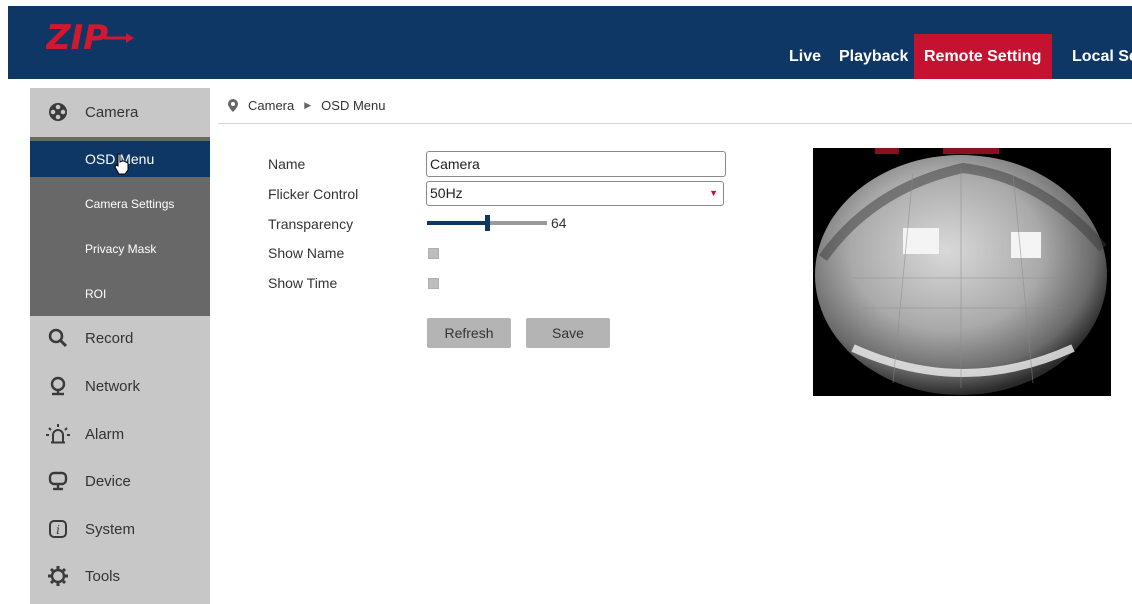 The height and width of the screenshot is (604, 1132). Describe the element at coordinates (568, 333) in the screenshot. I see `save-button: Save` at that location.